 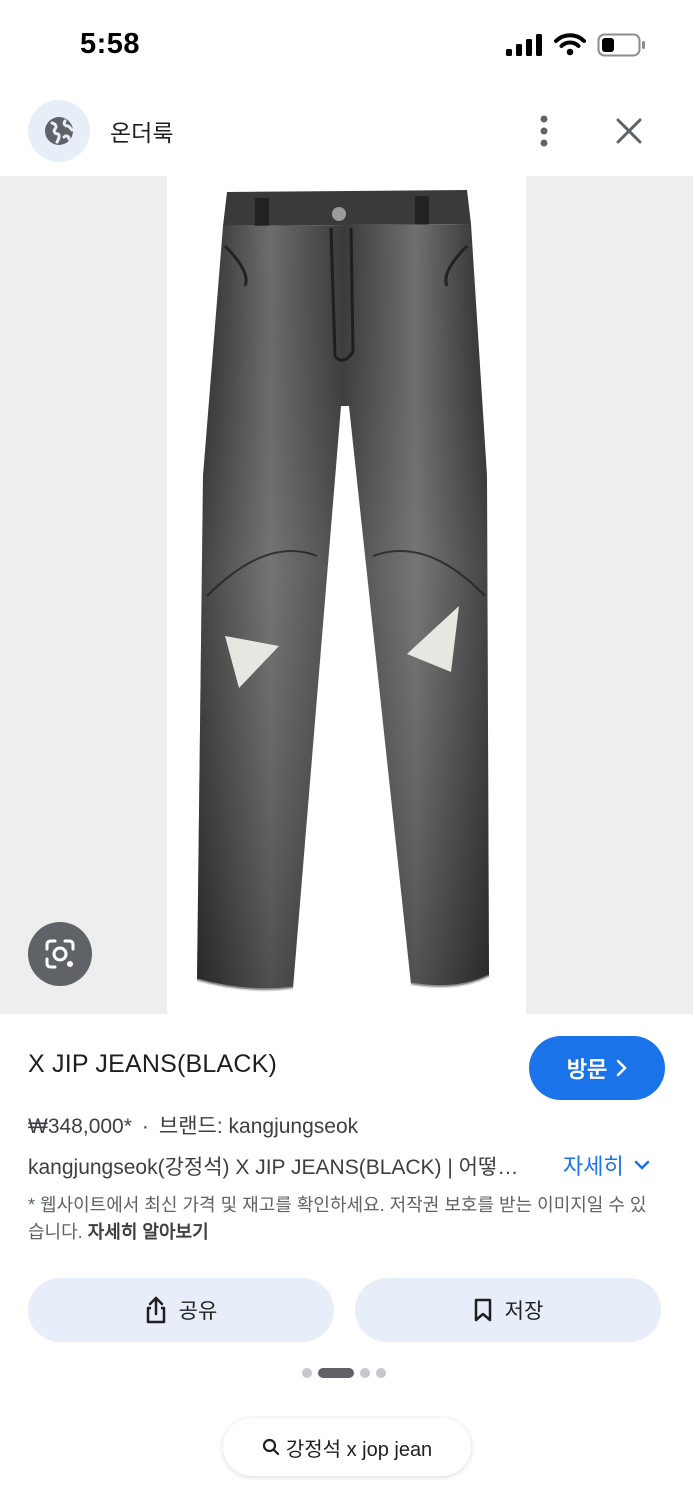 What do you see at coordinates (621, 45) in the screenshot?
I see `battery-icon` at bounding box center [621, 45].